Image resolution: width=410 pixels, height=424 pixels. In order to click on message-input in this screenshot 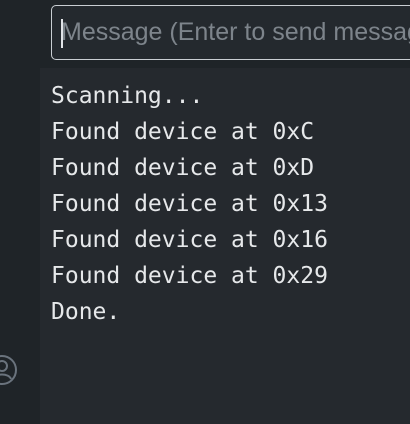, I will do `click(230, 32)`.